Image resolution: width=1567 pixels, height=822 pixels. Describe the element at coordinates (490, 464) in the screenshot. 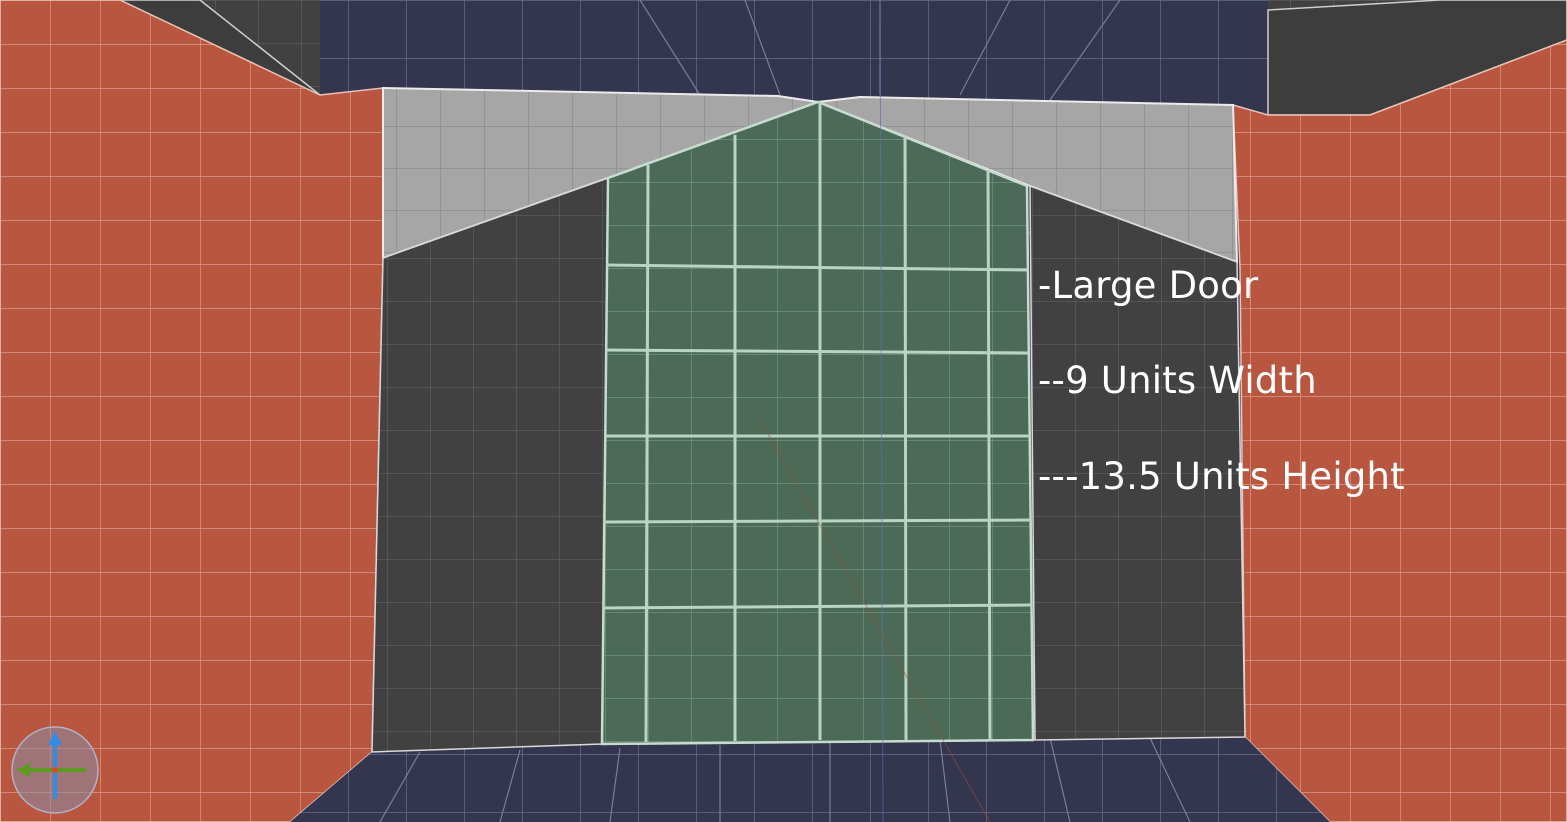

I see `back-wall-left` at that location.